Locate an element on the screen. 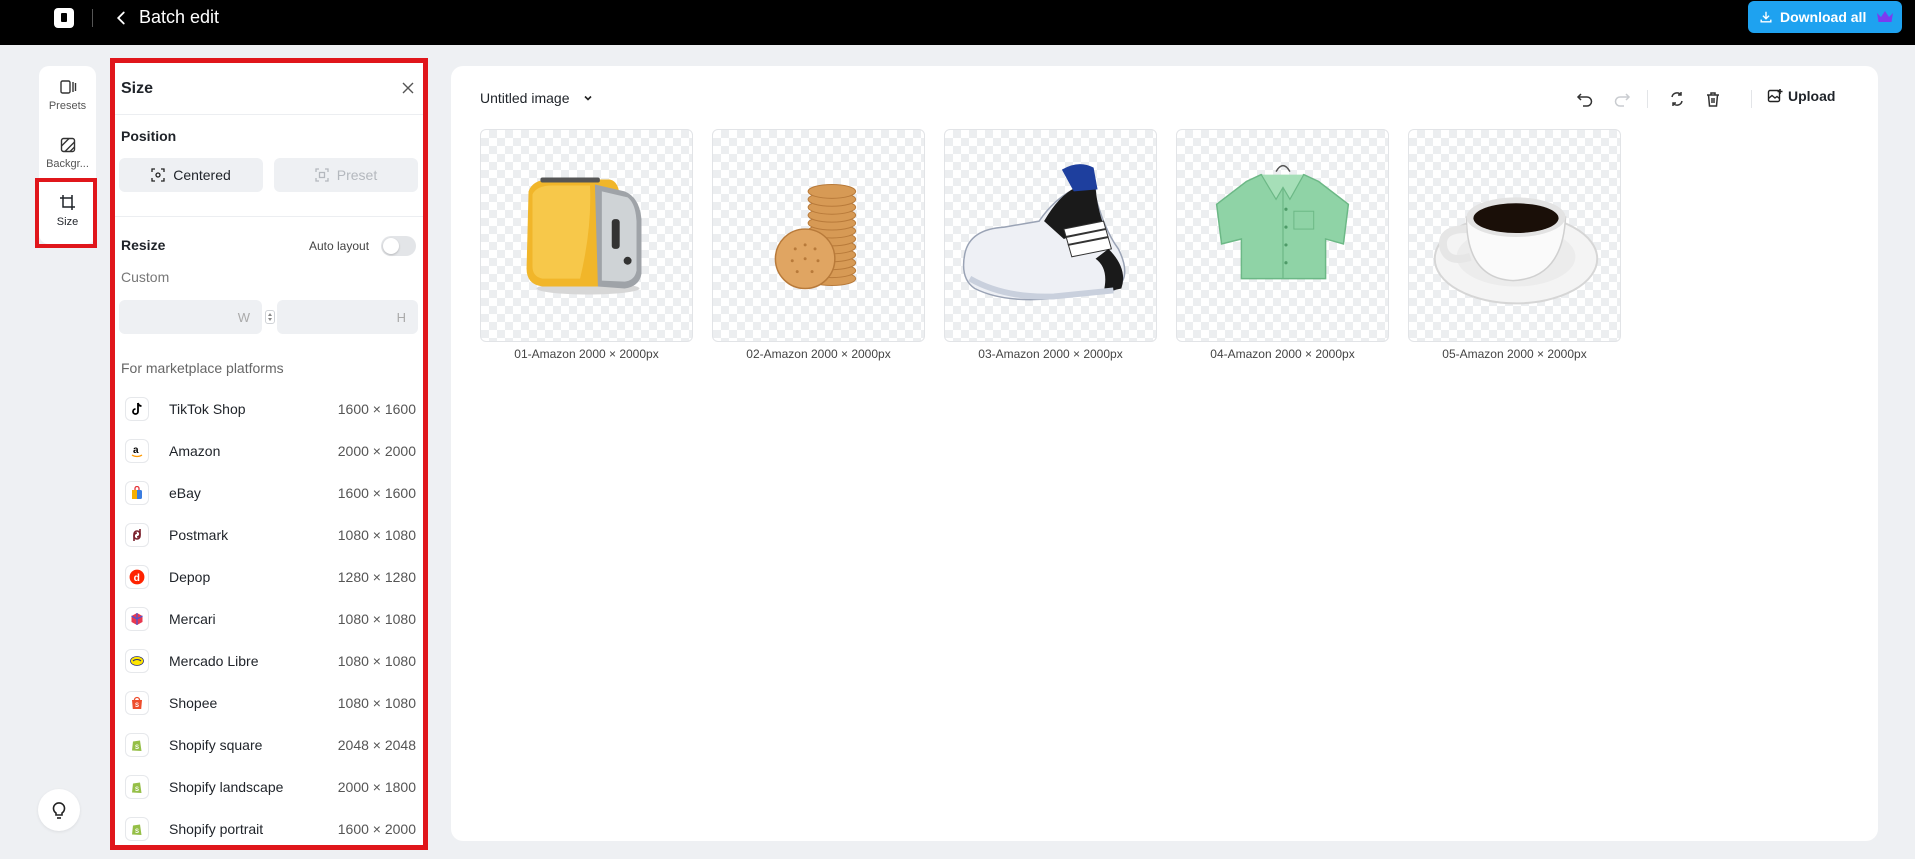 Image resolution: width=1915 pixels, height=859 pixels. undo-icon is located at coordinates (1585, 99).